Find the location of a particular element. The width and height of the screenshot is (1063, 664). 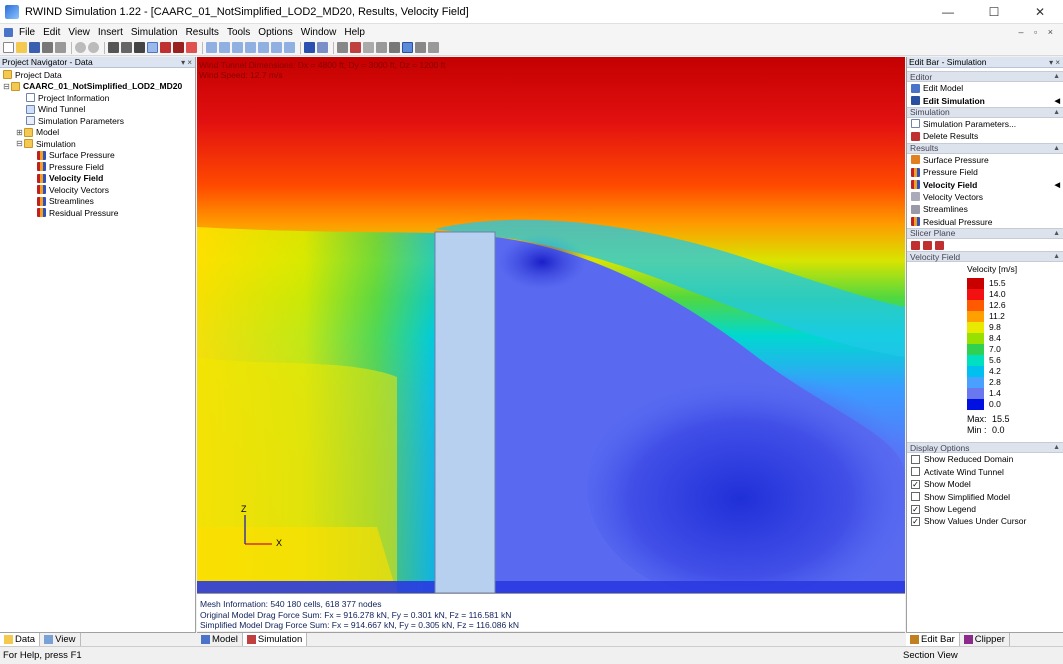

display-option: Show Reduced Domain is located at coordinates (985, 459).